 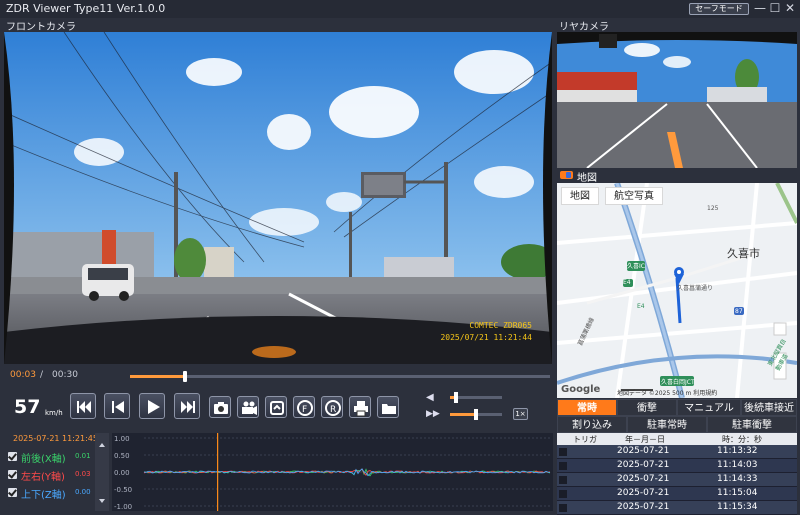 What do you see at coordinates (790, 8) in the screenshot?
I see `close-button: ✕` at bounding box center [790, 8].